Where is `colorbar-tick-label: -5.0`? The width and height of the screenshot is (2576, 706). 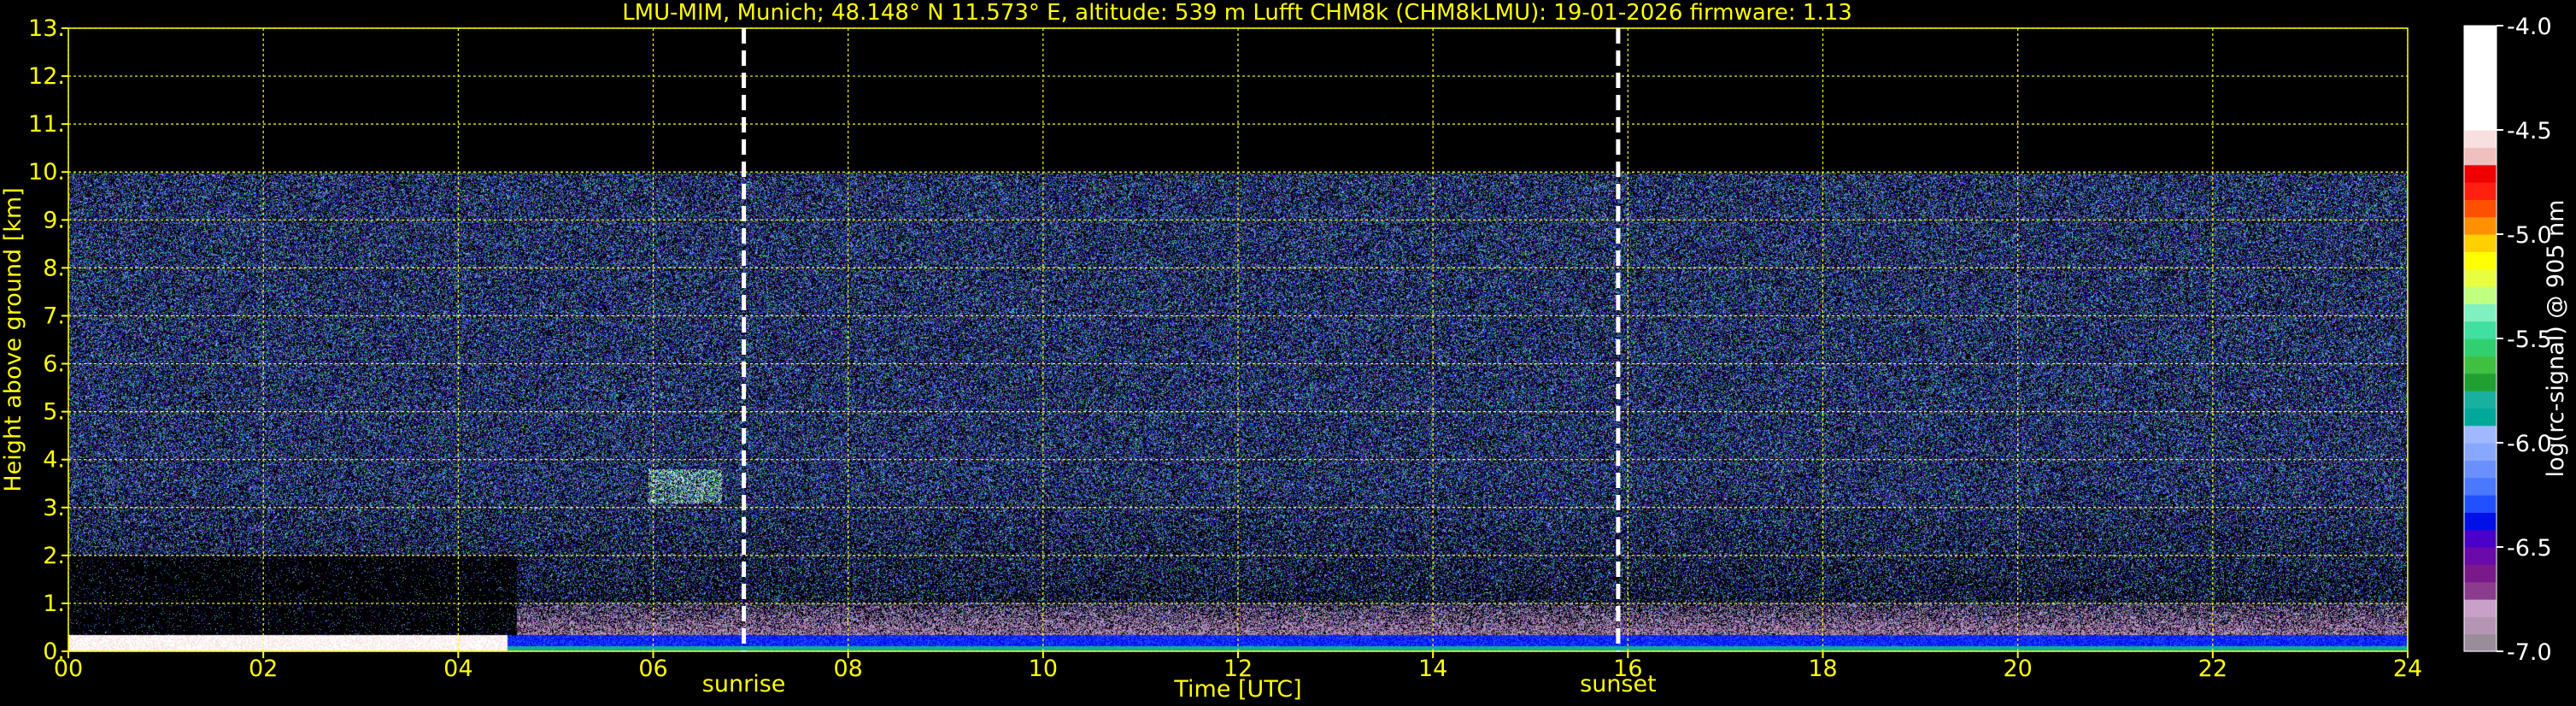
colorbar-tick-label: -5.0 is located at coordinates (2529, 235).